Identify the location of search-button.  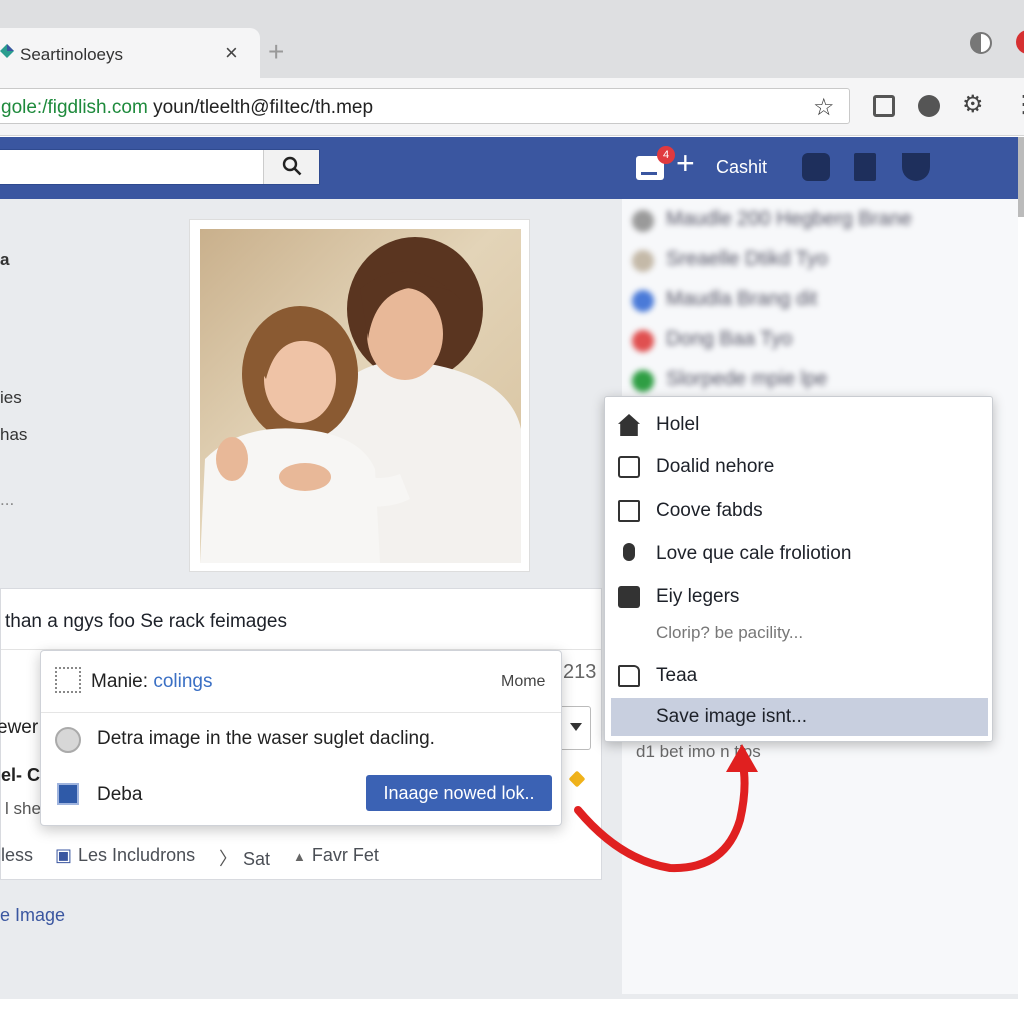
(291, 167).